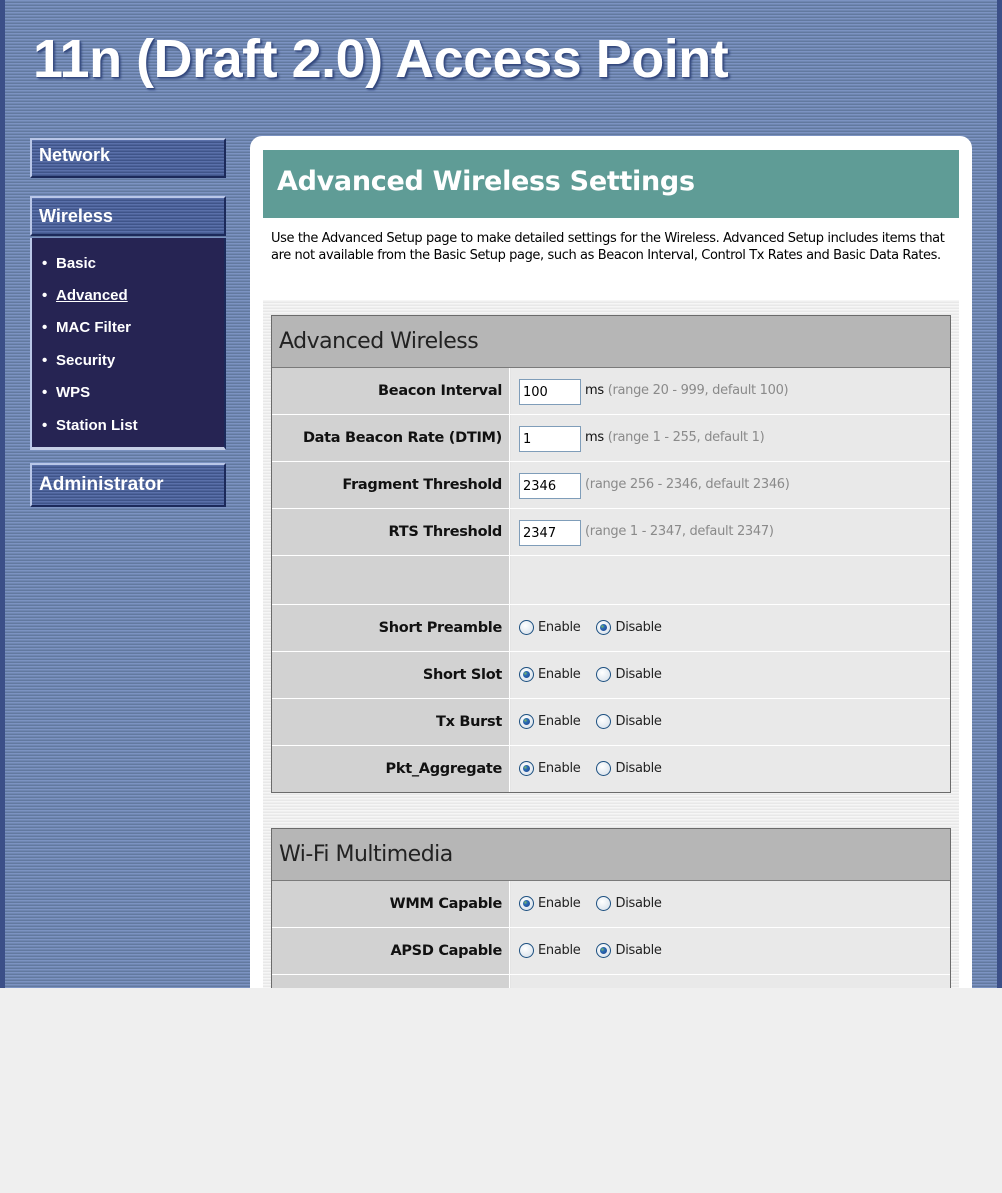  I want to click on submenu-item-security: • Security, so click(78, 361).